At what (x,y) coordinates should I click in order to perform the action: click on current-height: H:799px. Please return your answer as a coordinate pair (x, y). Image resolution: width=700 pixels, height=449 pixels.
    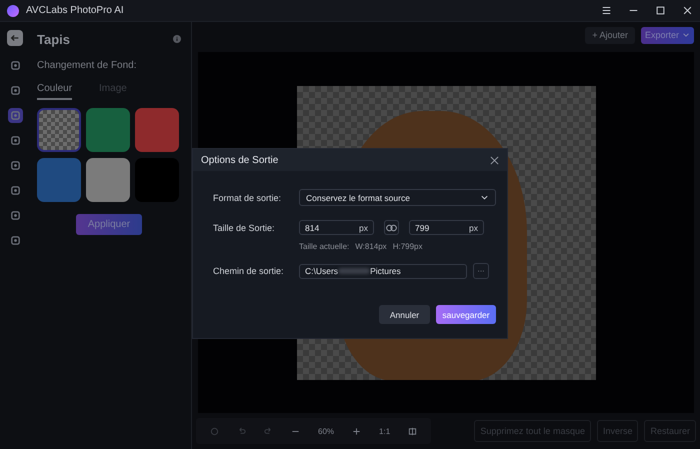
    Looking at the image, I should click on (407, 246).